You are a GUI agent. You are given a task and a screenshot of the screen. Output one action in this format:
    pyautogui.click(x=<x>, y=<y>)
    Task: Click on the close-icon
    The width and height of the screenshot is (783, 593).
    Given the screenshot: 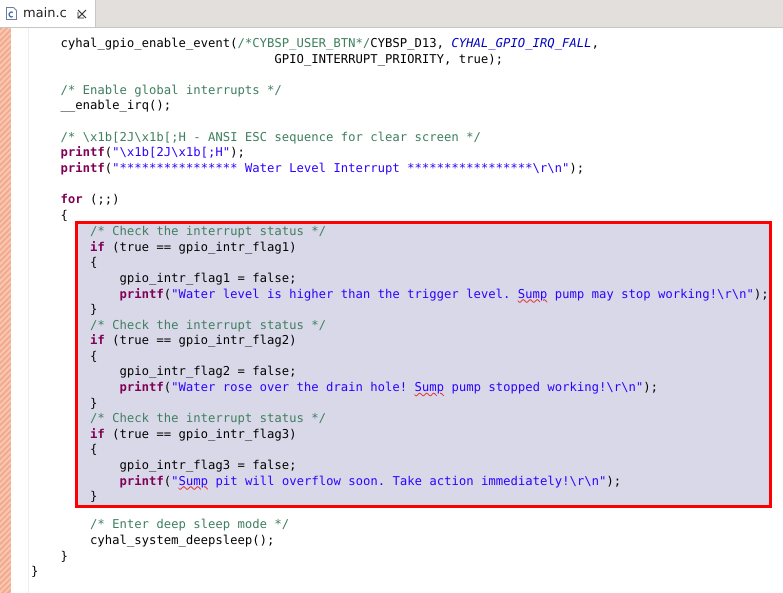 What is the action you would take?
    pyautogui.click(x=81, y=13)
    